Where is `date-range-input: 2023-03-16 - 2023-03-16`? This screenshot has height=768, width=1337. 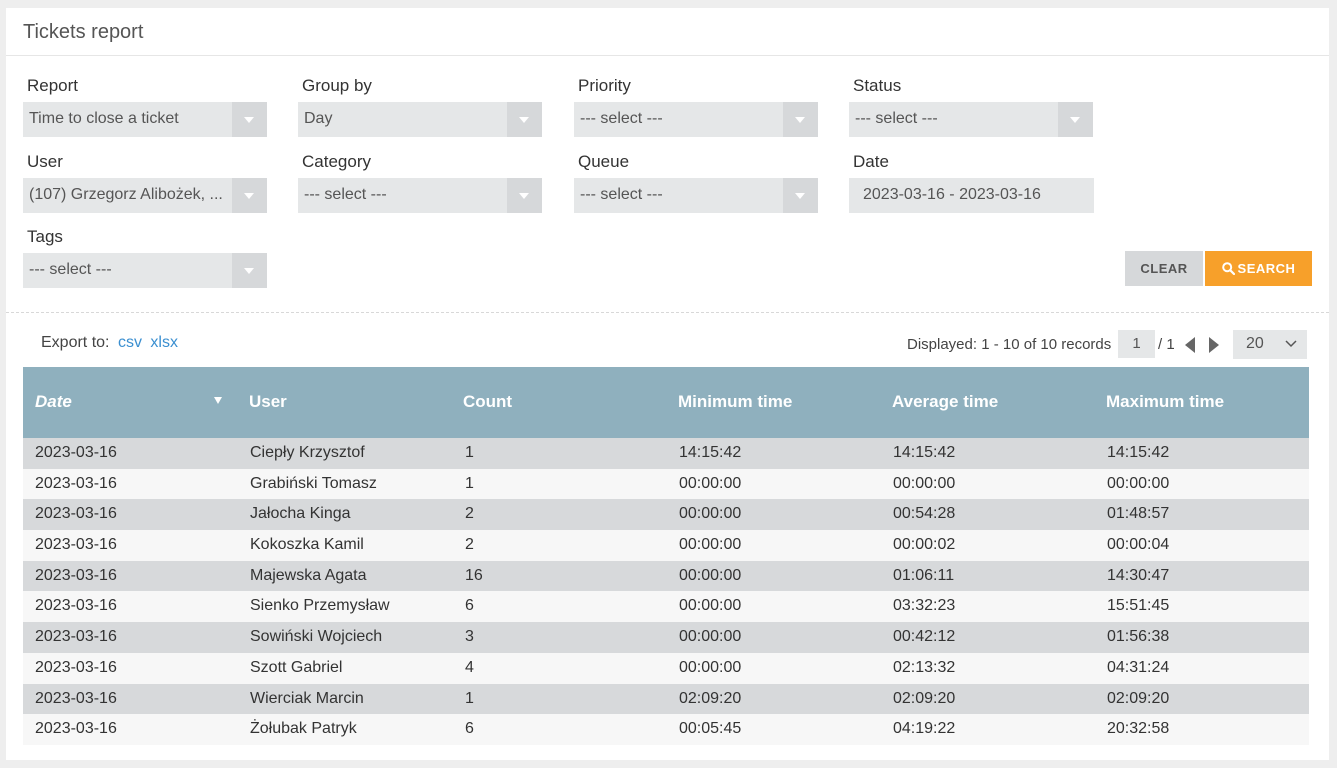 date-range-input: 2023-03-16 - 2023-03-16 is located at coordinates (971, 195).